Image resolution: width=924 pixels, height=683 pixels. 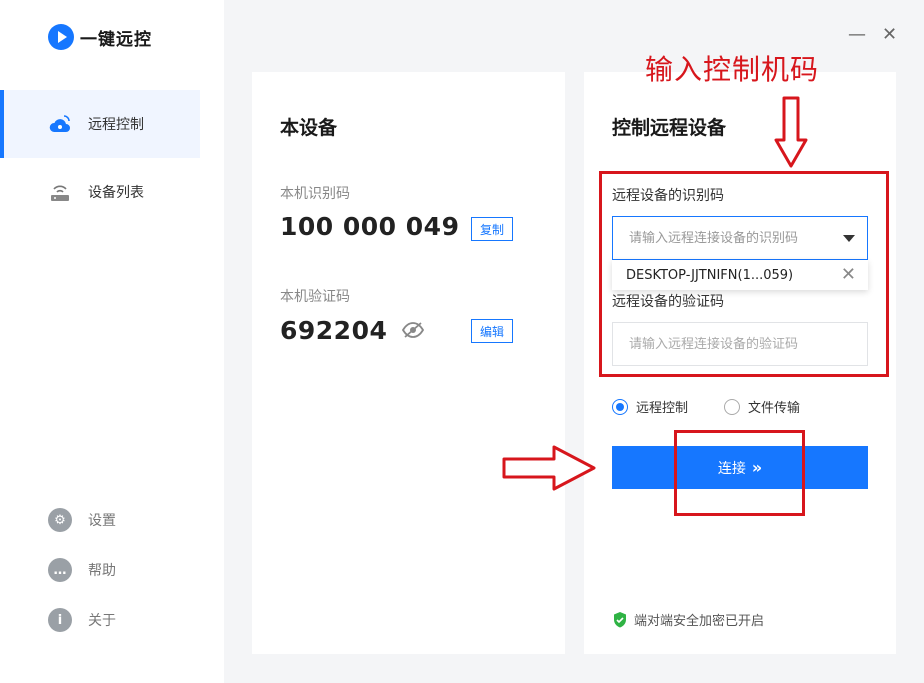 What do you see at coordinates (413, 332) in the screenshot?
I see `eye-hidden-icon` at bounding box center [413, 332].